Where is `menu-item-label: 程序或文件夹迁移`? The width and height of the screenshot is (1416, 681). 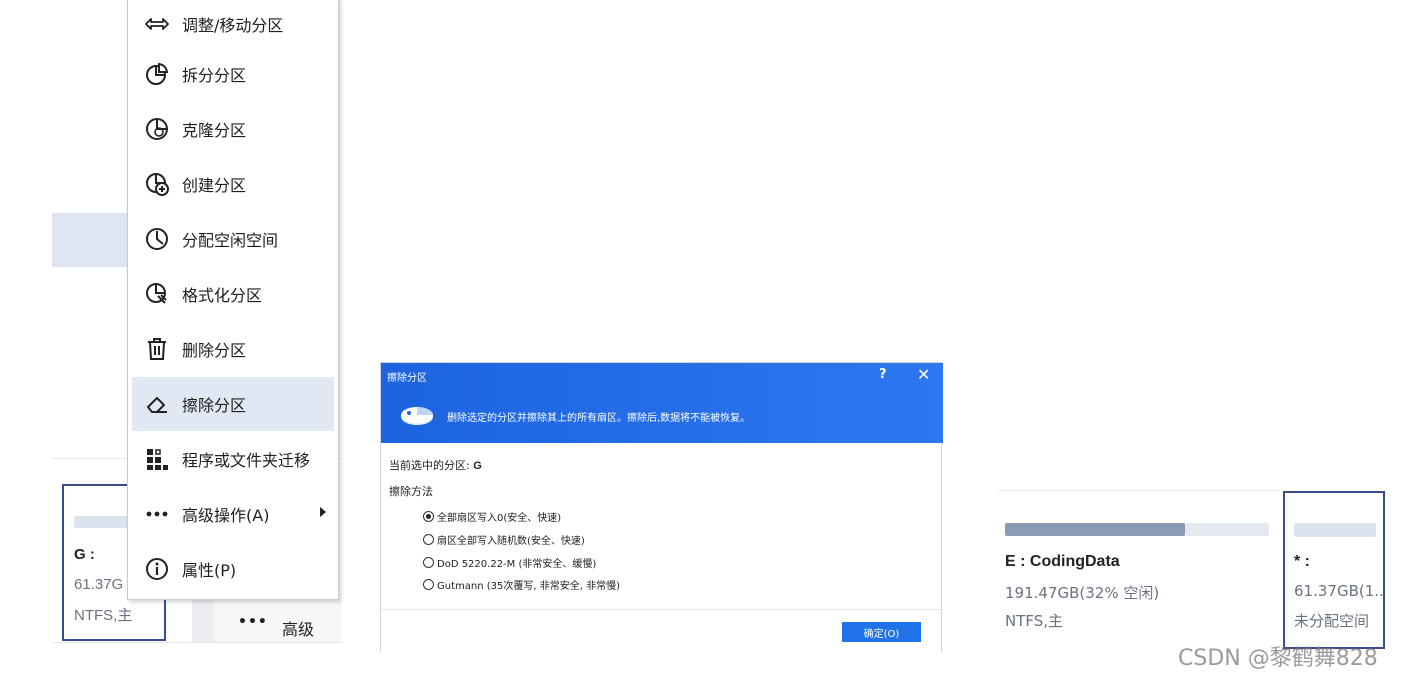
menu-item-label: 程序或文件夹迁移 is located at coordinates (246, 460).